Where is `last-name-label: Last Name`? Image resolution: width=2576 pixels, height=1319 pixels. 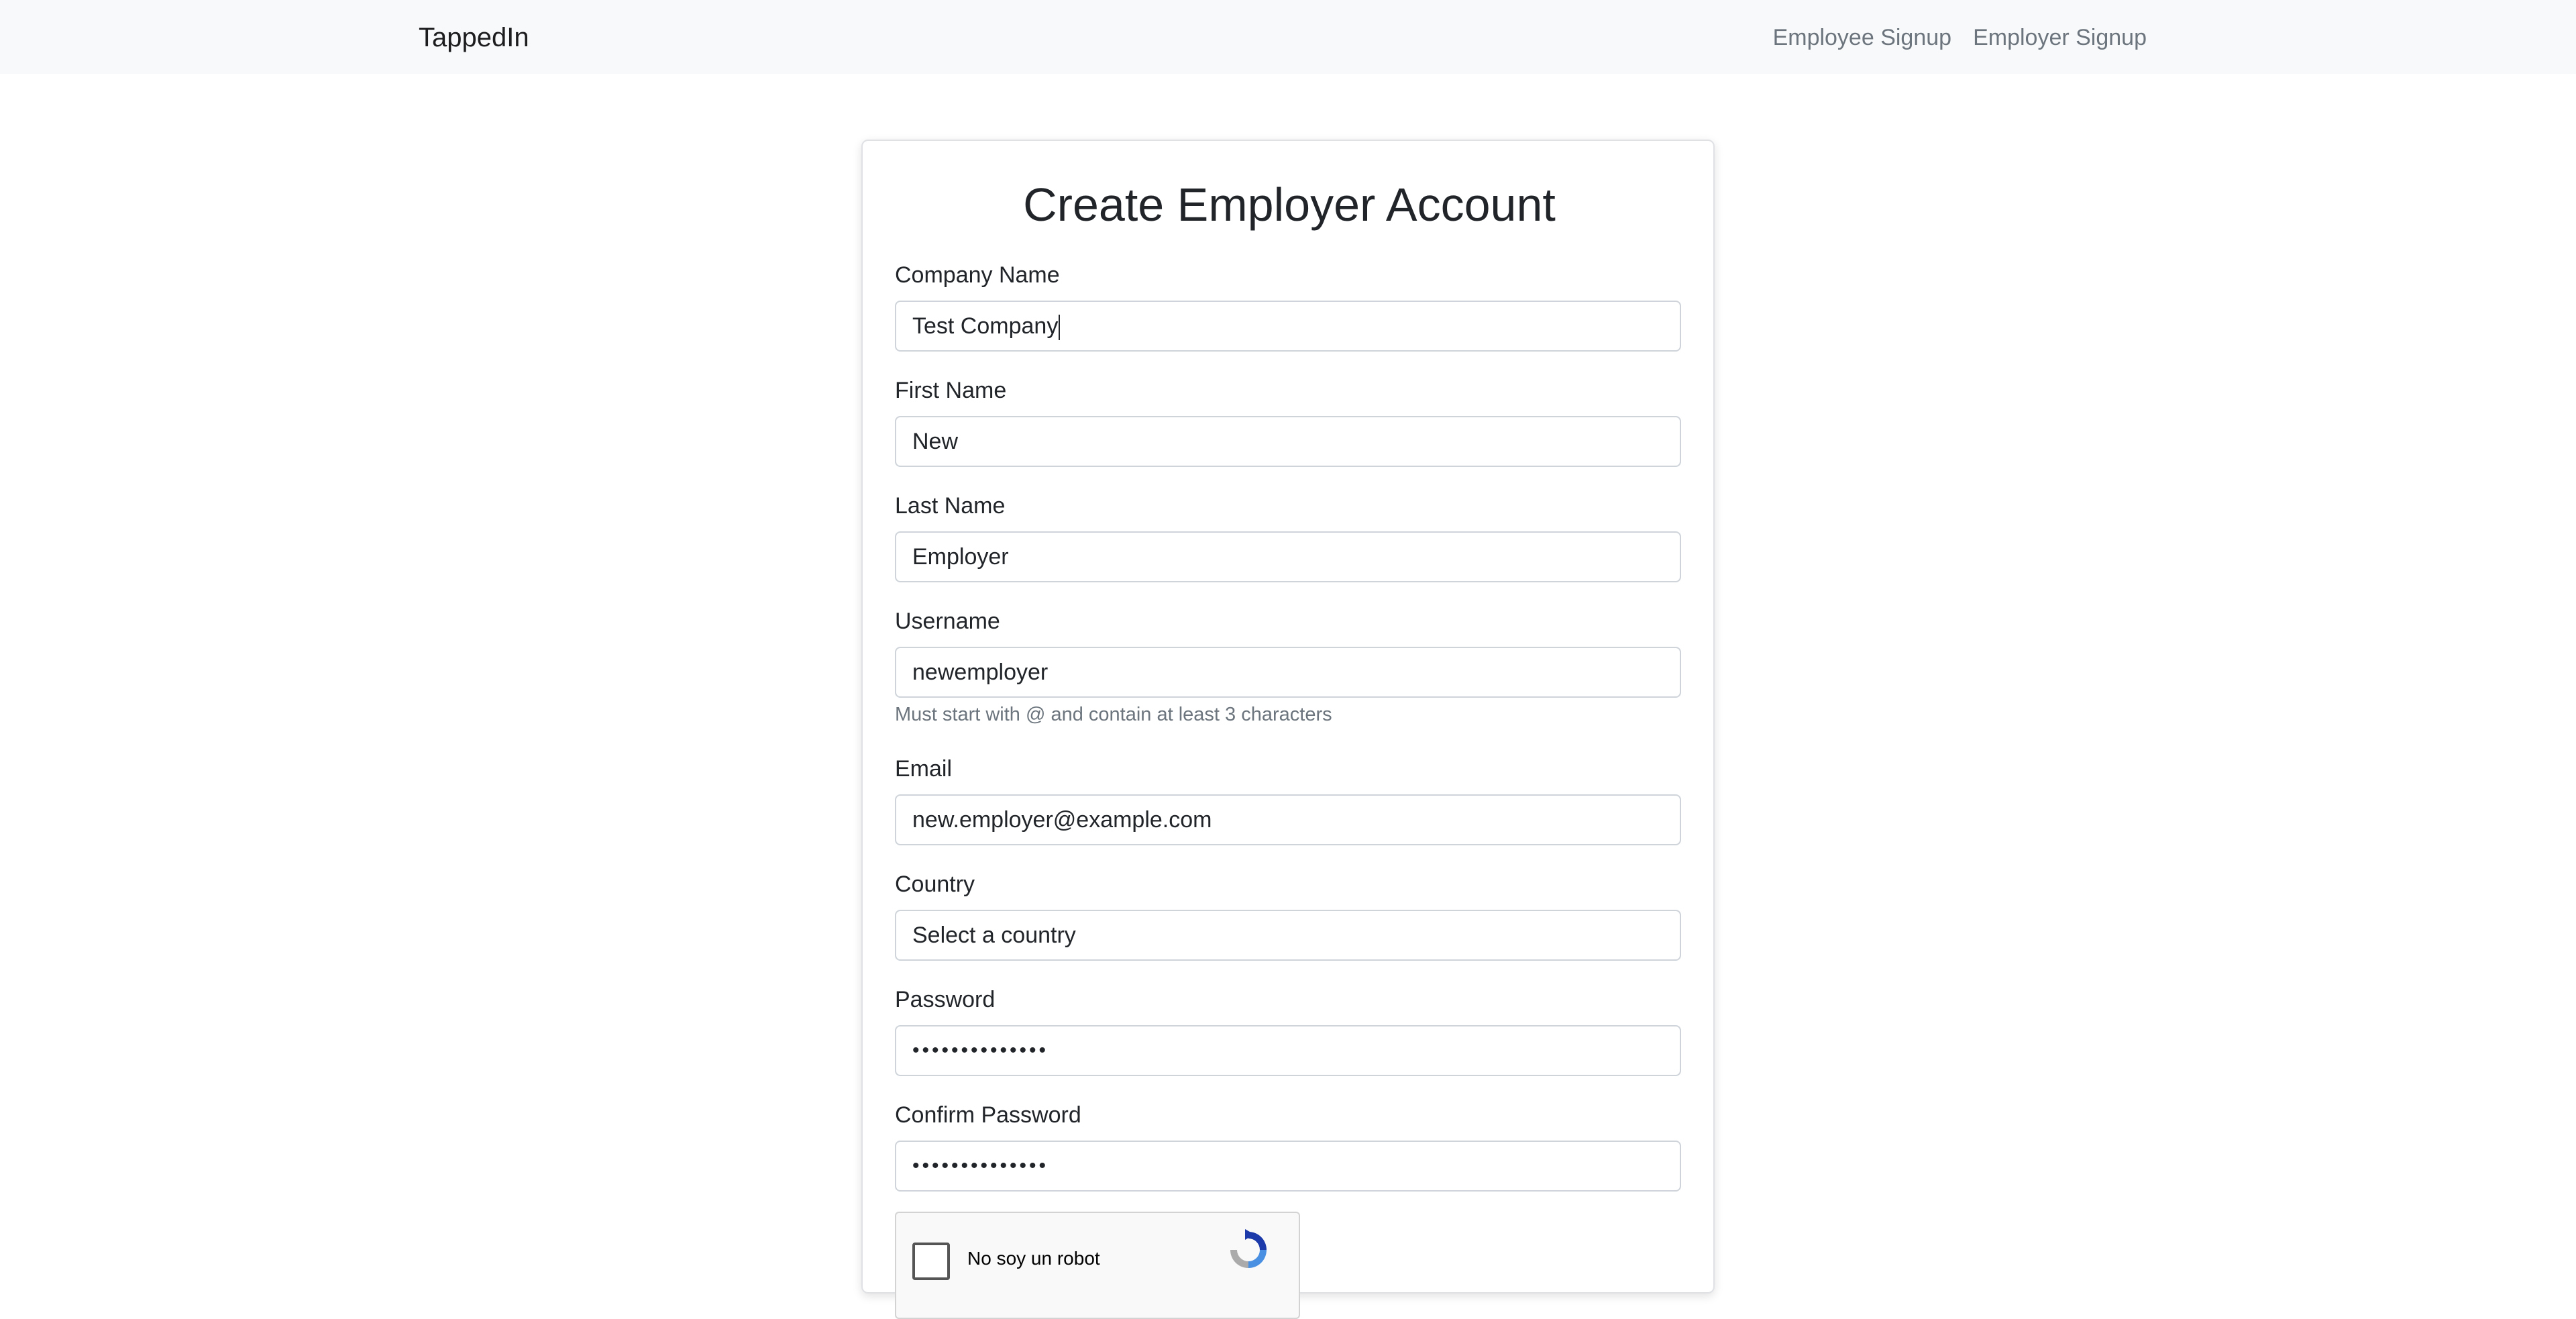
last-name-label: Last Name is located at coordinates (950, 506).